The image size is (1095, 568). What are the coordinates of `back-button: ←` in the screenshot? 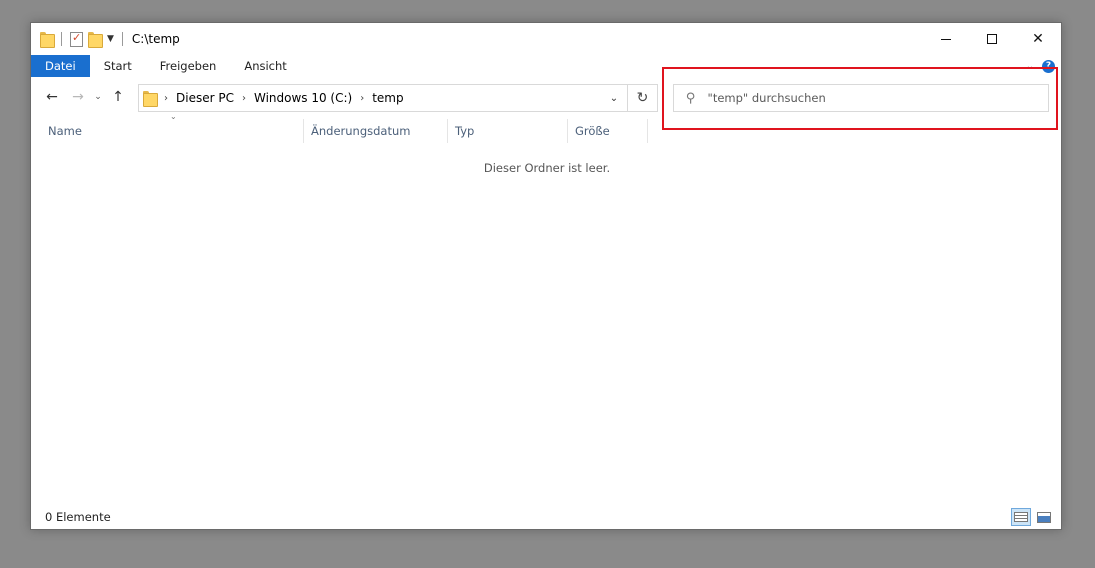 It's located at (52, 97).